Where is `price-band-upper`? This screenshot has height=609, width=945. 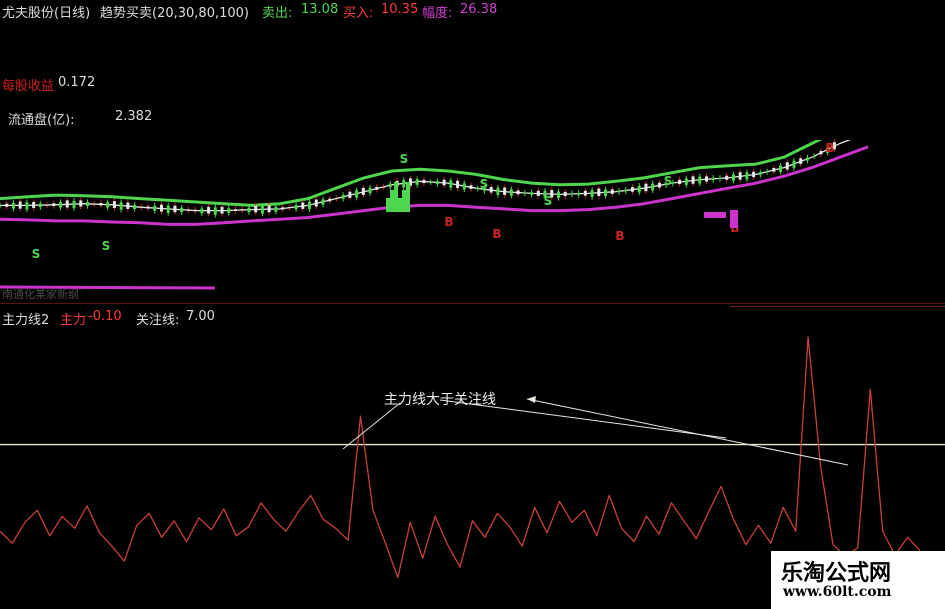 price-band-upper is located at coordinates (411, 173).